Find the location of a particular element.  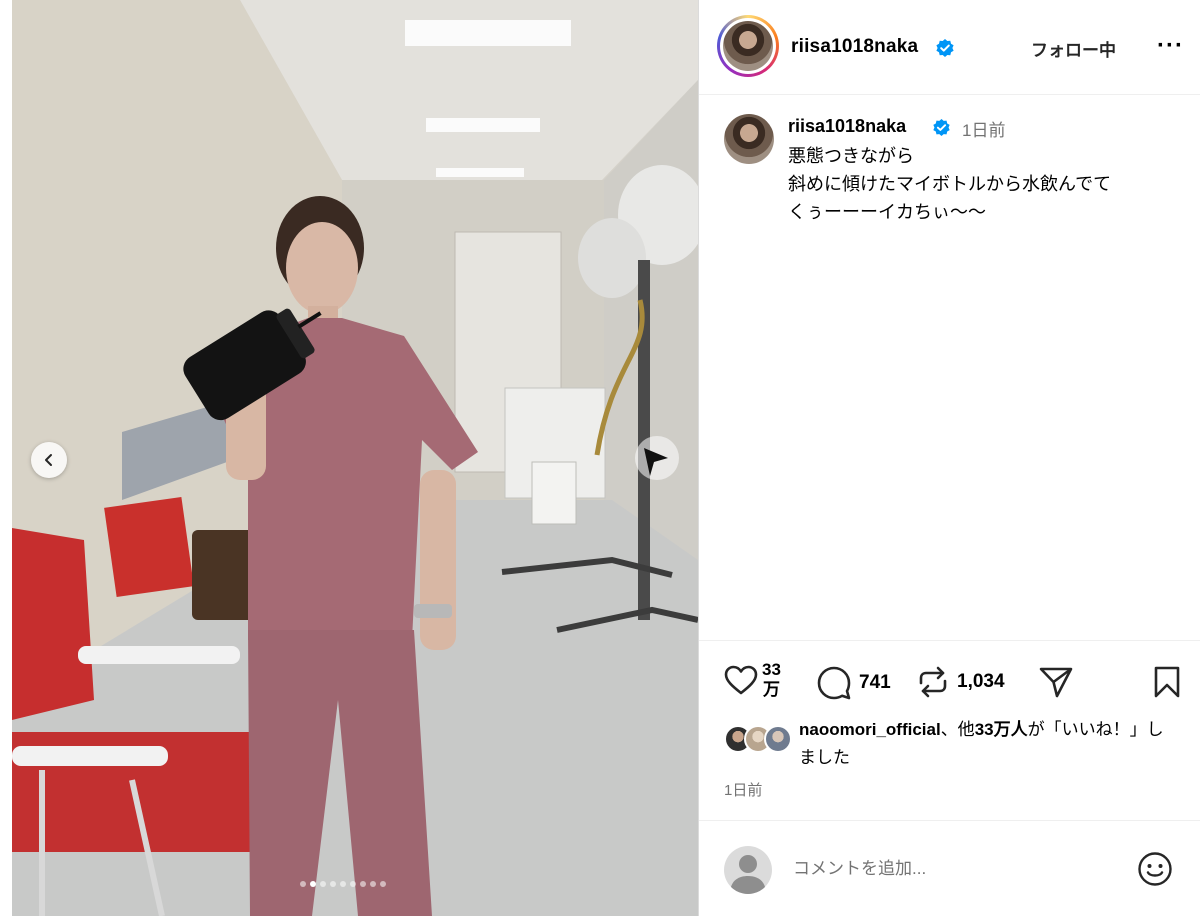

chevron-left-icon is located at coordinates (48, 460).